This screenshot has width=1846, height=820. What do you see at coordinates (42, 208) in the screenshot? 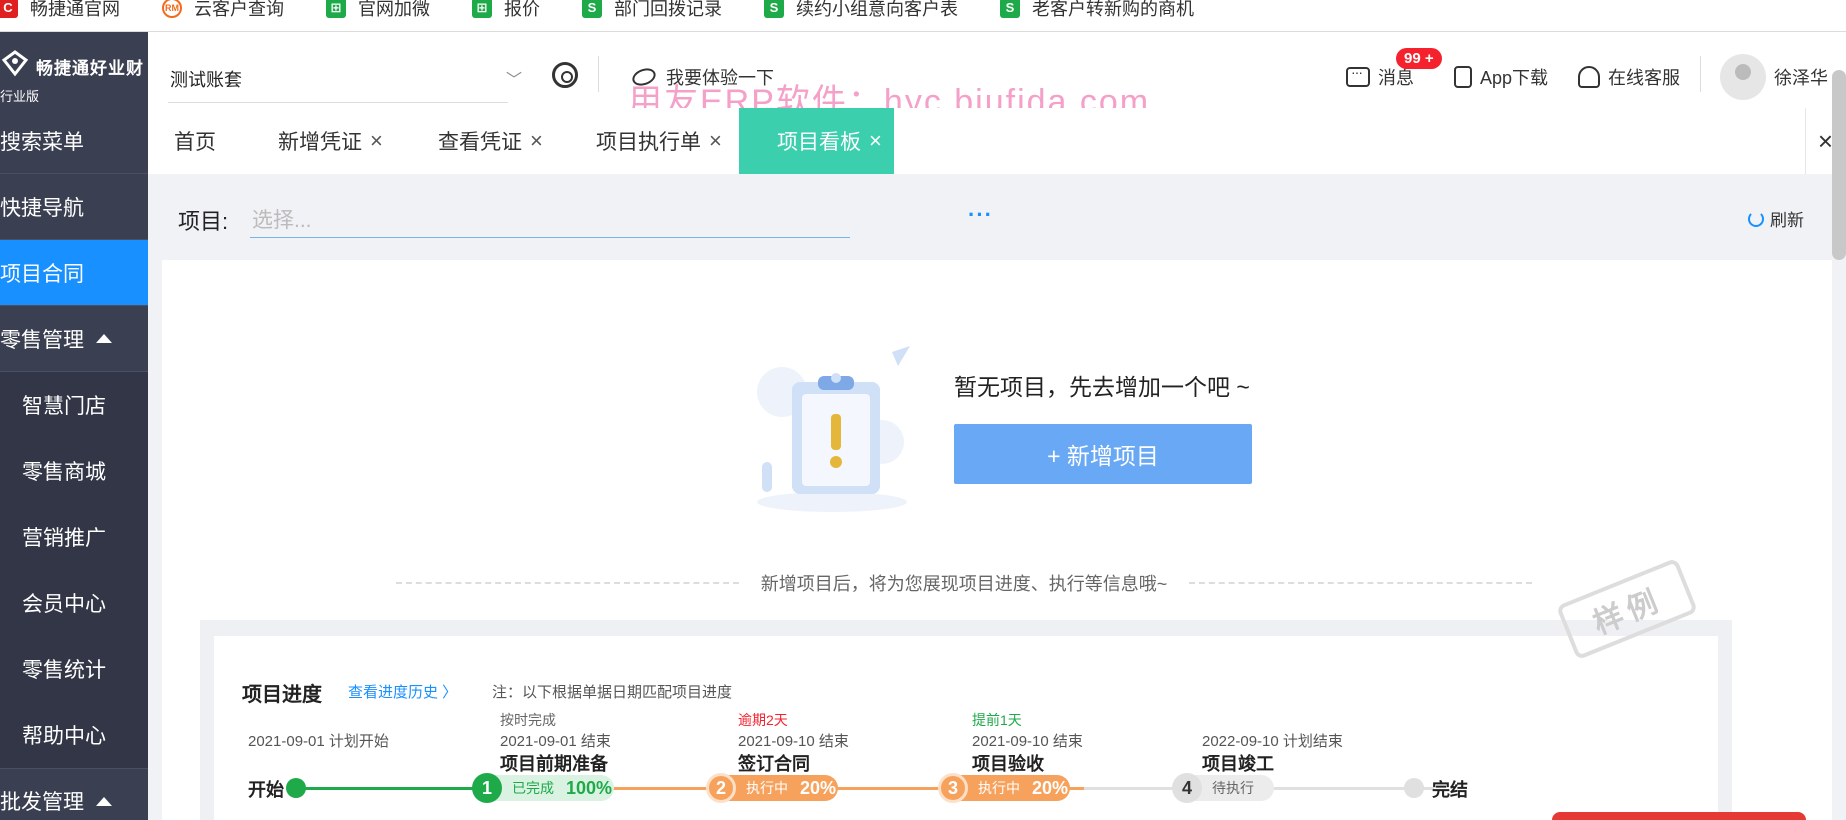
I see `sidebar-item-label: 快捷导航` at bounding box center [42, 208].